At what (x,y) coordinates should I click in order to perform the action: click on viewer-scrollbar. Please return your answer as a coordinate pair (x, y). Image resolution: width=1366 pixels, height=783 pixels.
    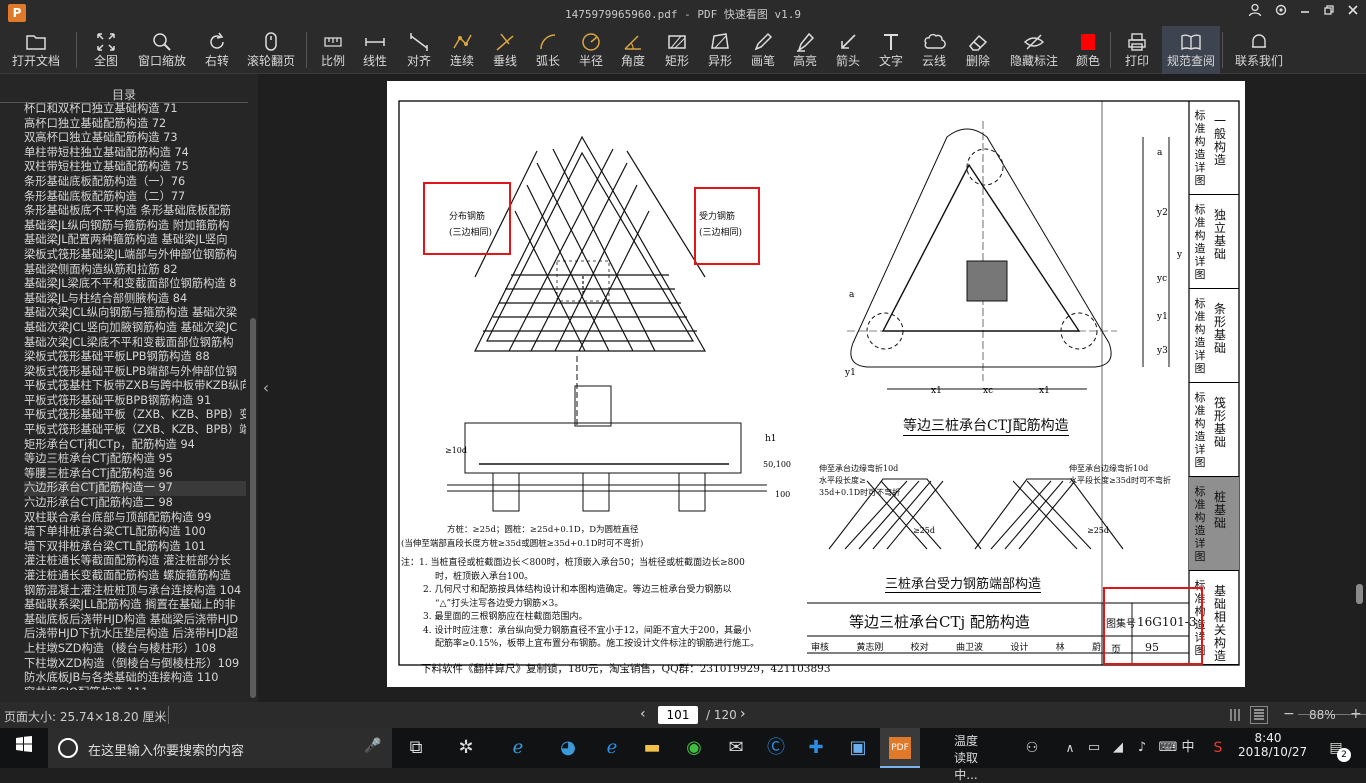
    Looking at the image, I should click on (1359, 388).